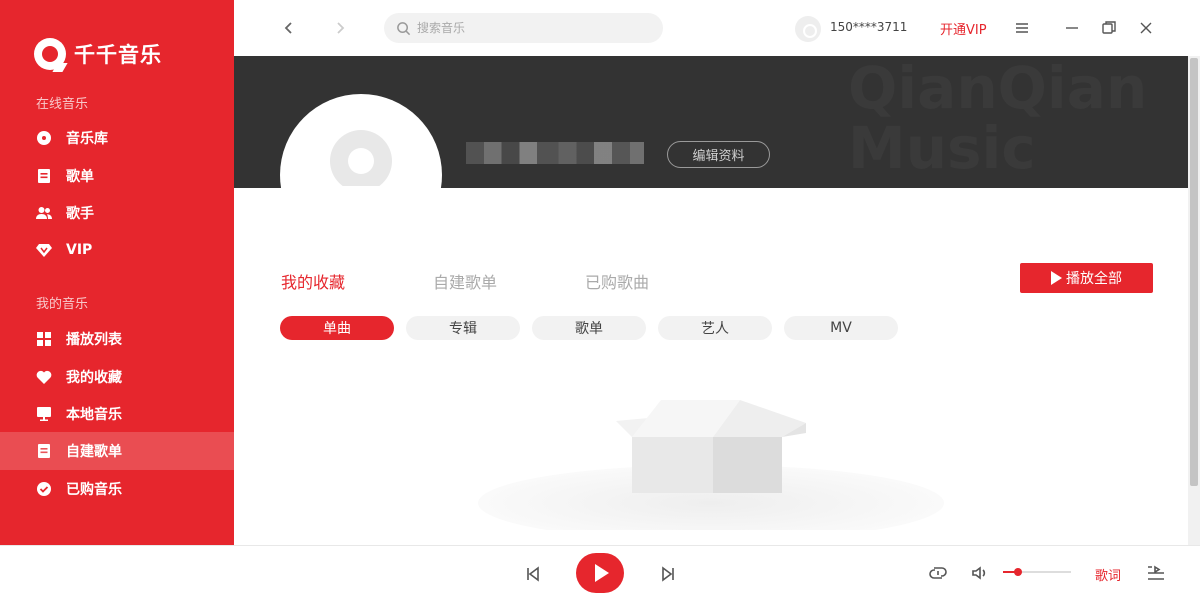  What do you see at coordinates (44, 339) in the screenshot?
I see `grid-icon` at bounding box center [44, 339].